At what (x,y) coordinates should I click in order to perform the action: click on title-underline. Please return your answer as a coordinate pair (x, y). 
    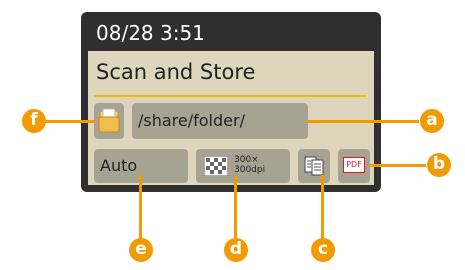
    Looking at the image, I should click on (230, 96).